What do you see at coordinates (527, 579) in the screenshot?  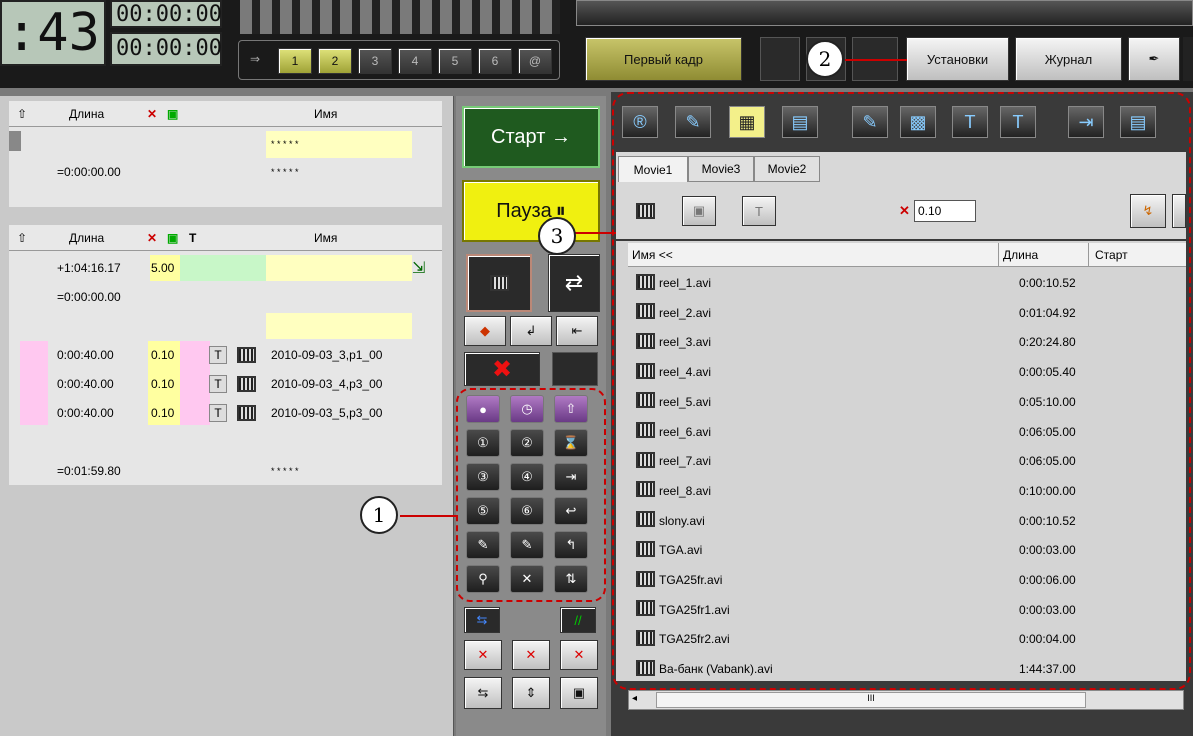 I see `mic-off-button: ✕` at bounding box center [527, 579].